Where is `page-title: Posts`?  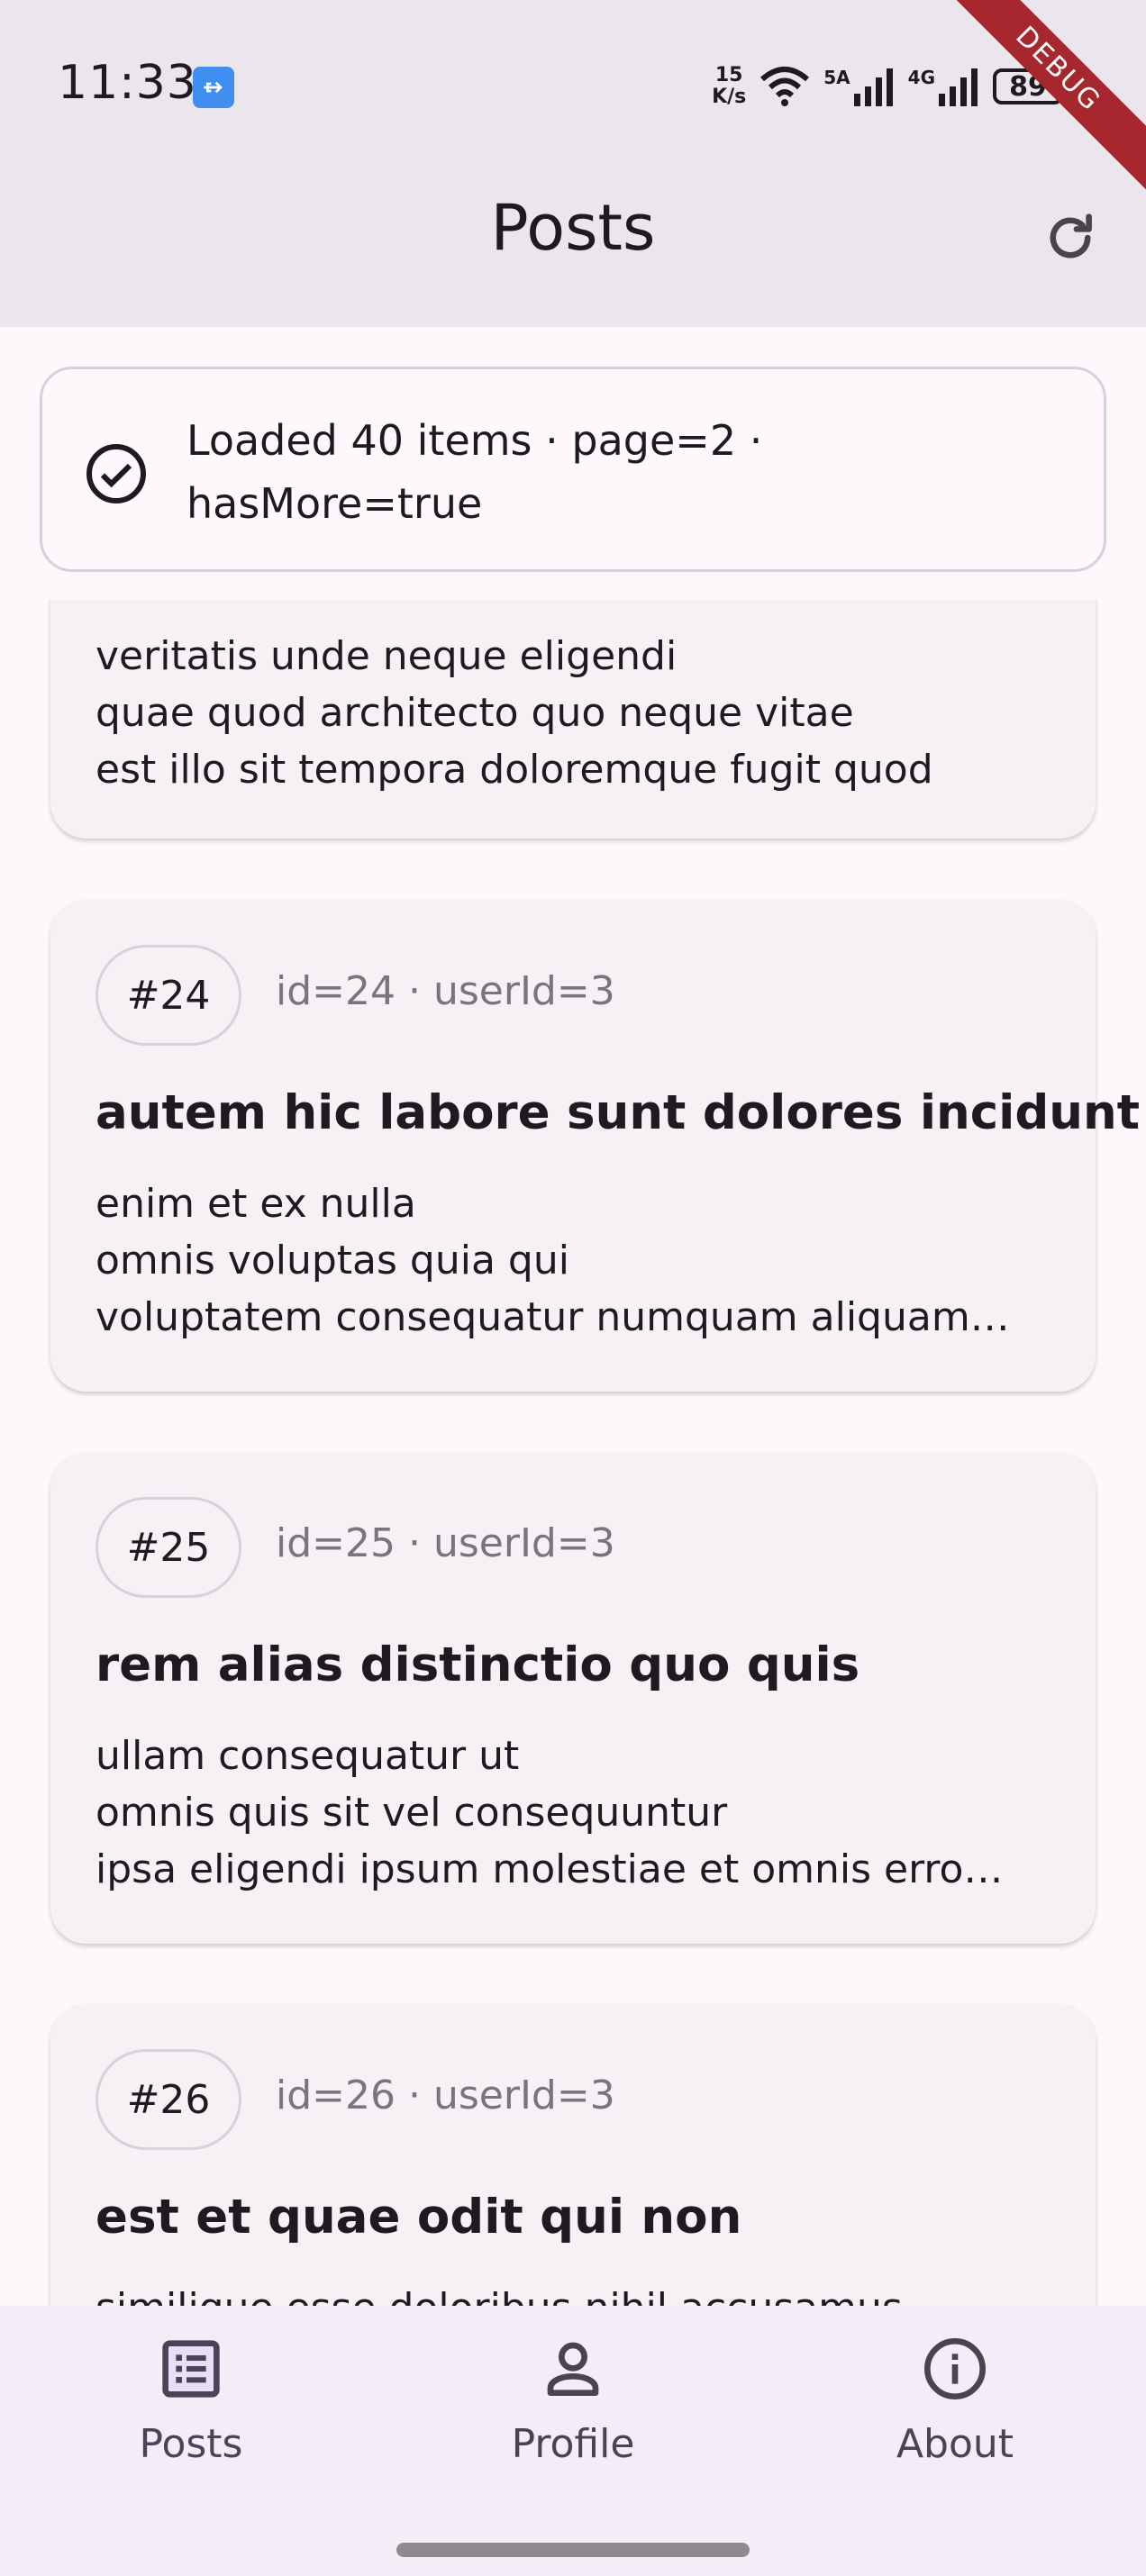 page-title: Posts is located at coordinates (573, 228).